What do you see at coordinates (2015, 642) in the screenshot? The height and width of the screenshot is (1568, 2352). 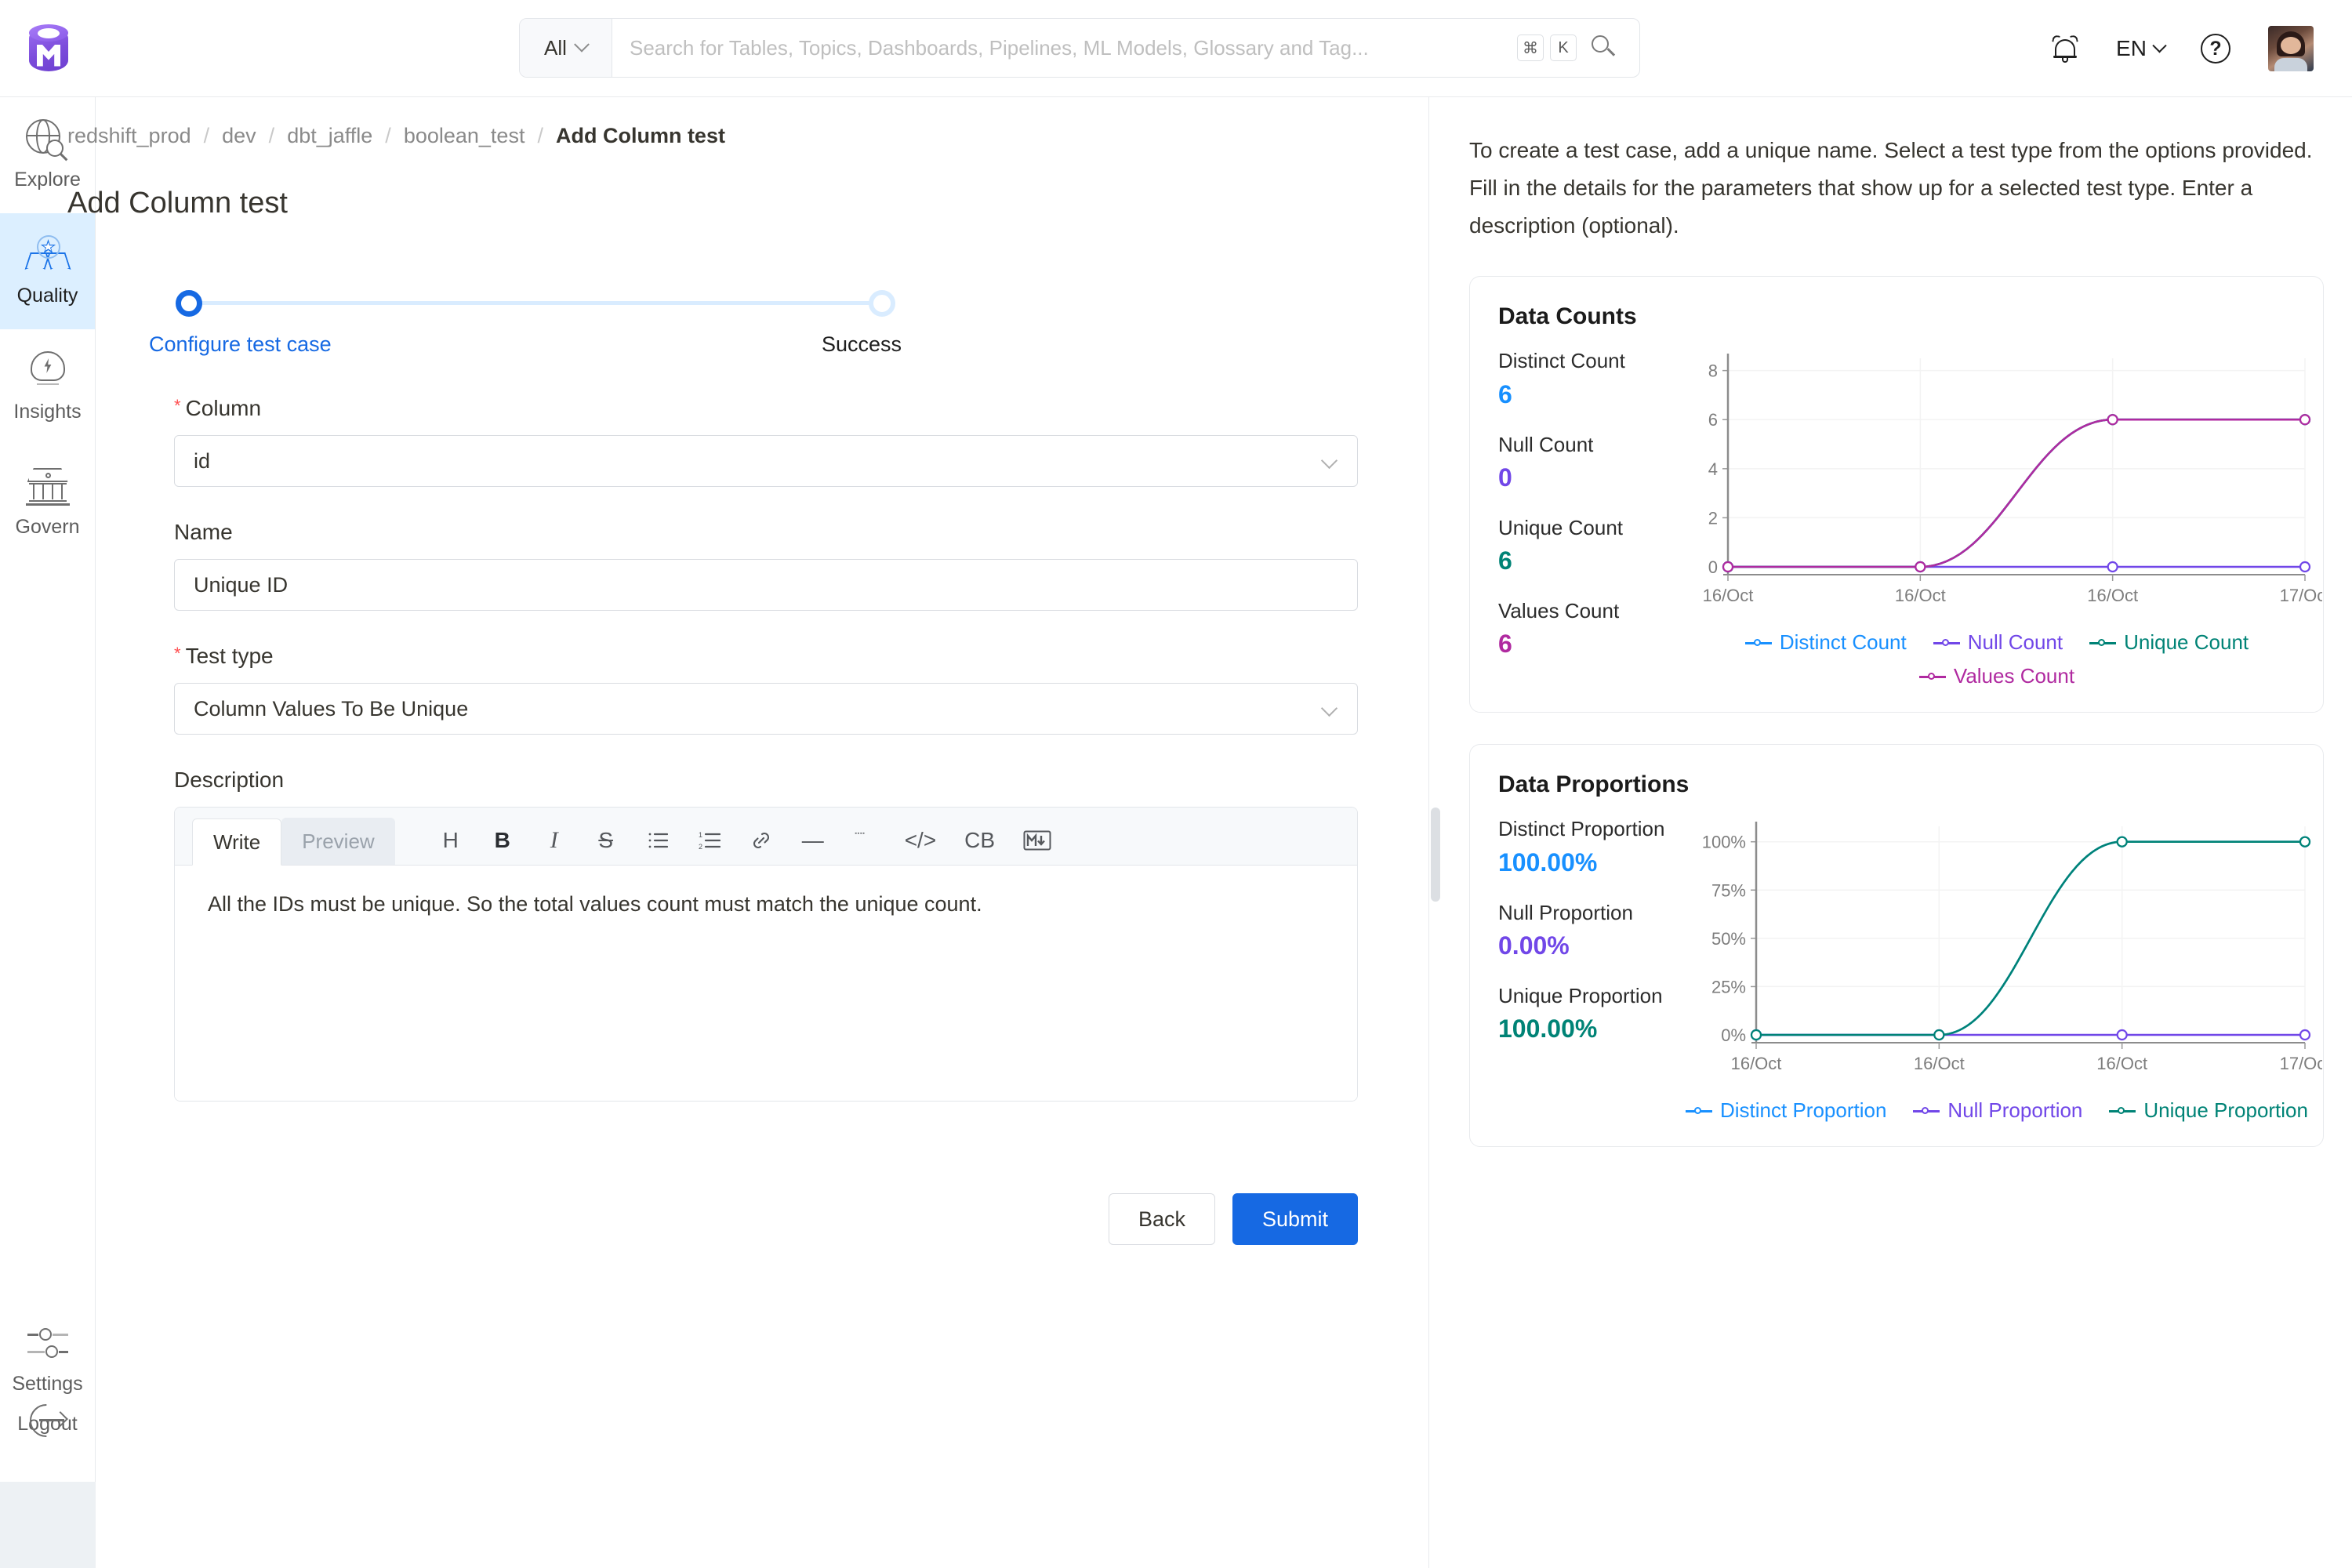 I see `legend-label: Null Count` at bounding box center [2015, 642].